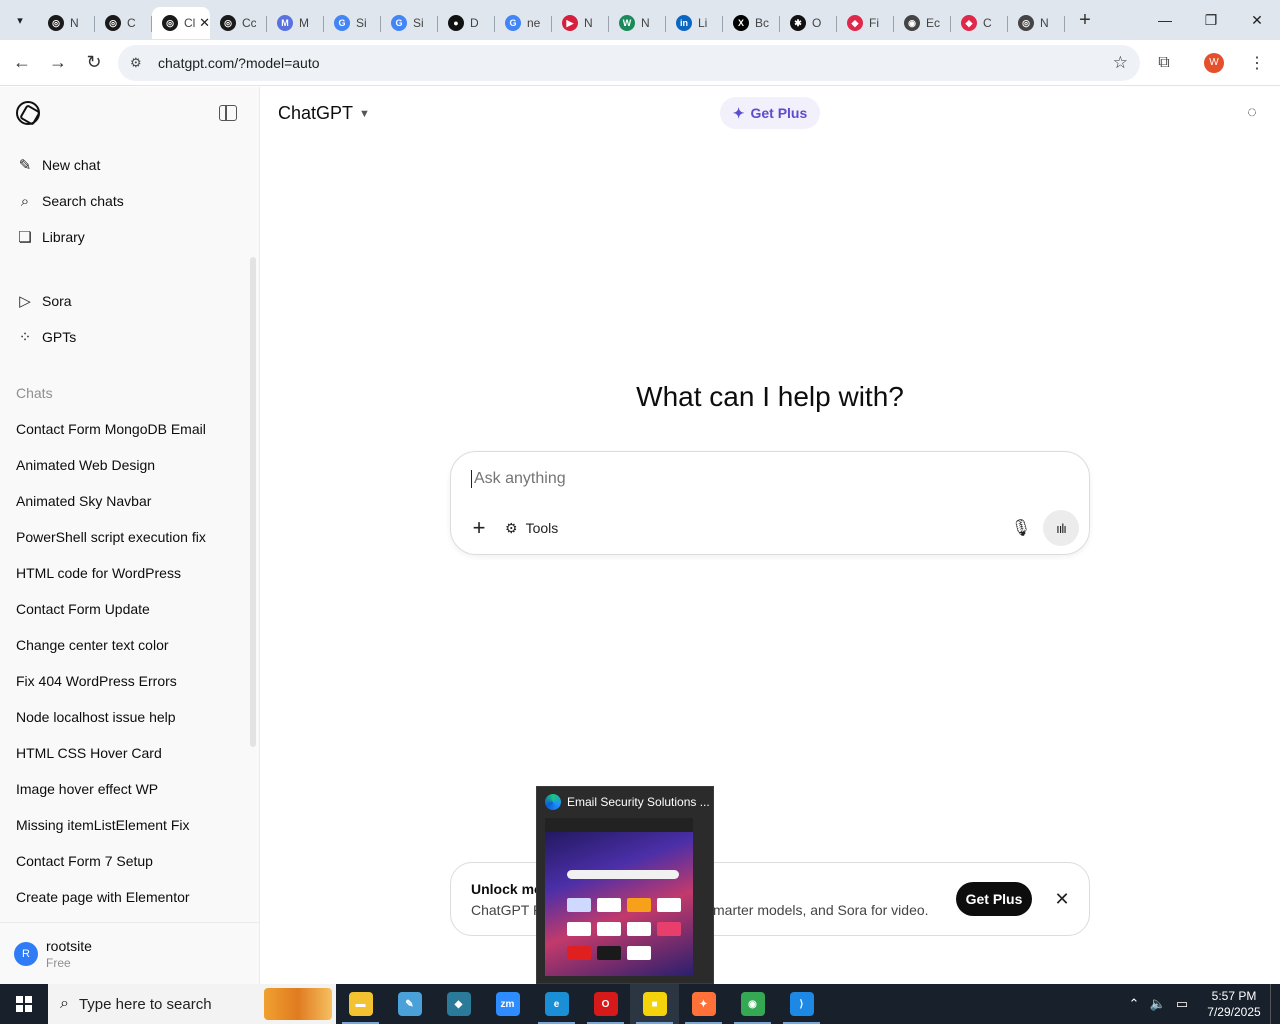 The image size is (1280, 1024). Describe the element at coordinates (295, 23) in the screenshot. I see `browser-tab: MM` at that location.